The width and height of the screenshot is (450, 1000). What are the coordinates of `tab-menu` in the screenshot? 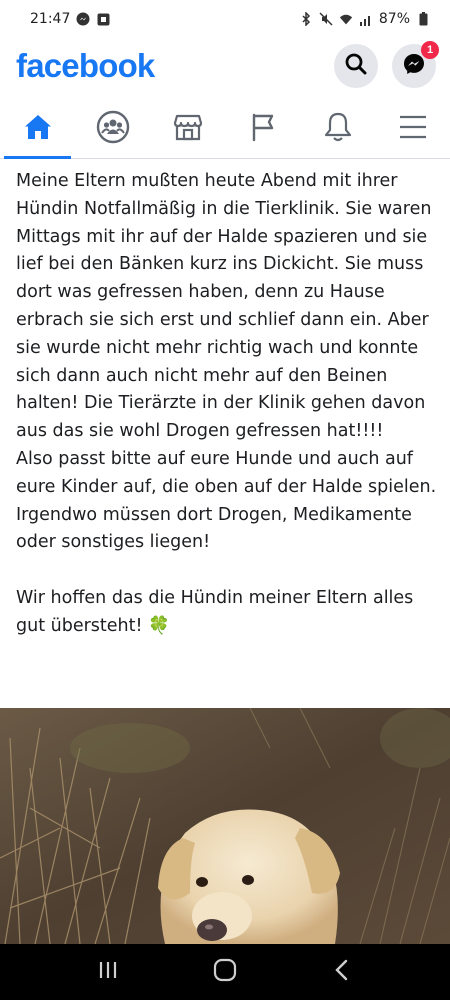 It's located at (412, 129).